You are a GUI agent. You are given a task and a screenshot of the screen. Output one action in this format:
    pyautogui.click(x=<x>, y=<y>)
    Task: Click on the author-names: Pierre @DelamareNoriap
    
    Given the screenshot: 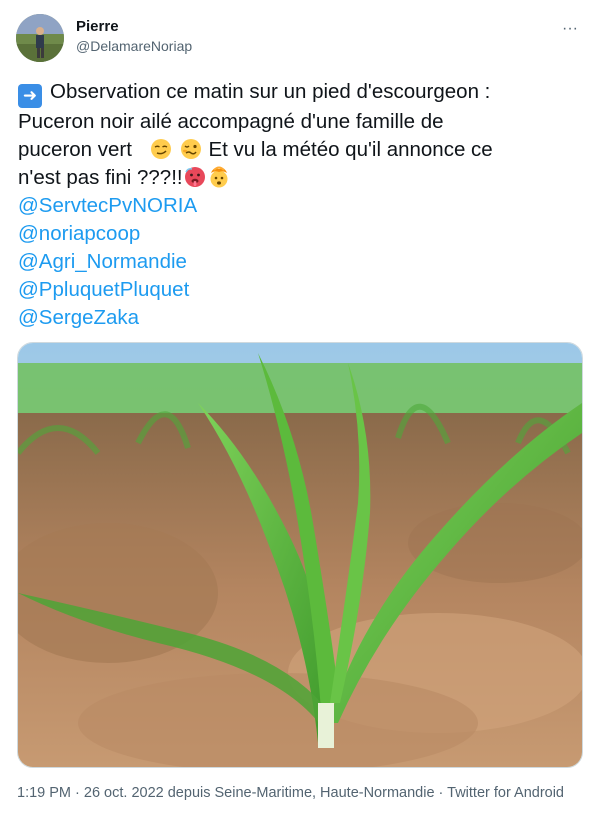 What is the action you would take?
    pyautogui.click(x=134, y=36)
    